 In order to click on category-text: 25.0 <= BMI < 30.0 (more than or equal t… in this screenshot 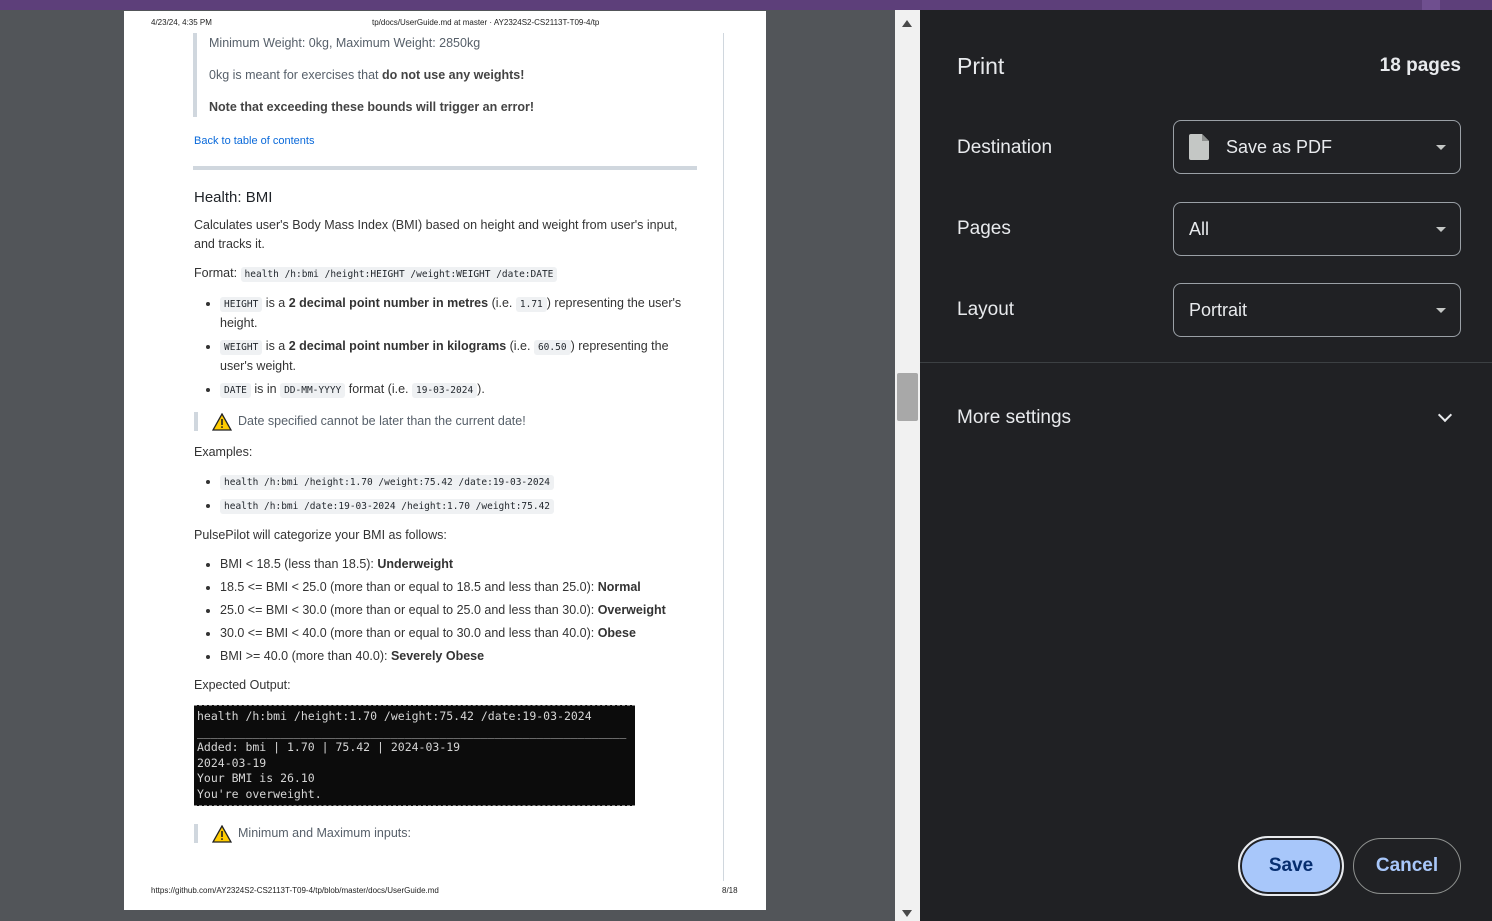, I will do `click(409, 610)`.